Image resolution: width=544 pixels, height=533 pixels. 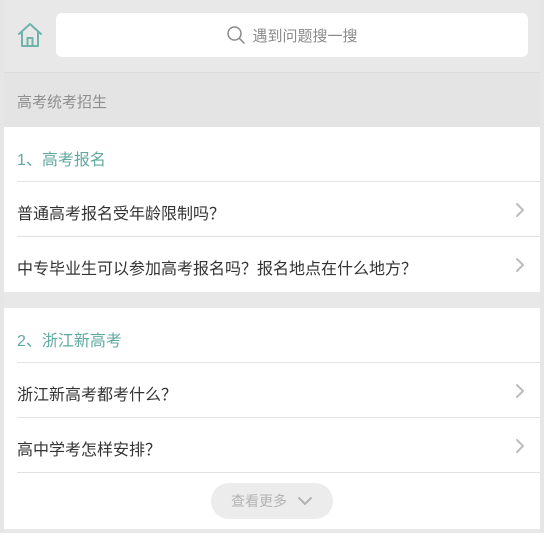 I want to click on faq-item-label: 普通高考报名受年龄限制吗？, so click(x=121, y=214).